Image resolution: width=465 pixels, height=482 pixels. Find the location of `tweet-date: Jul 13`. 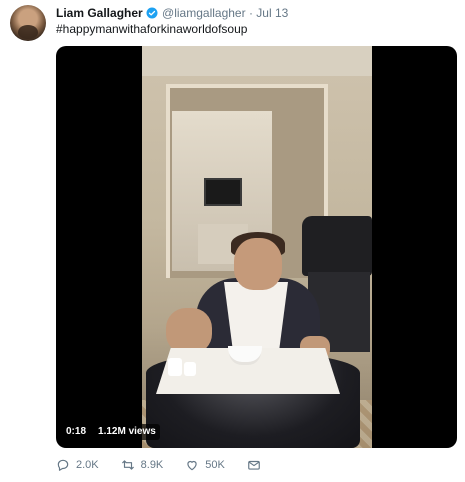

tweet-date: Jul 13 is located at coordinates (272, 13).